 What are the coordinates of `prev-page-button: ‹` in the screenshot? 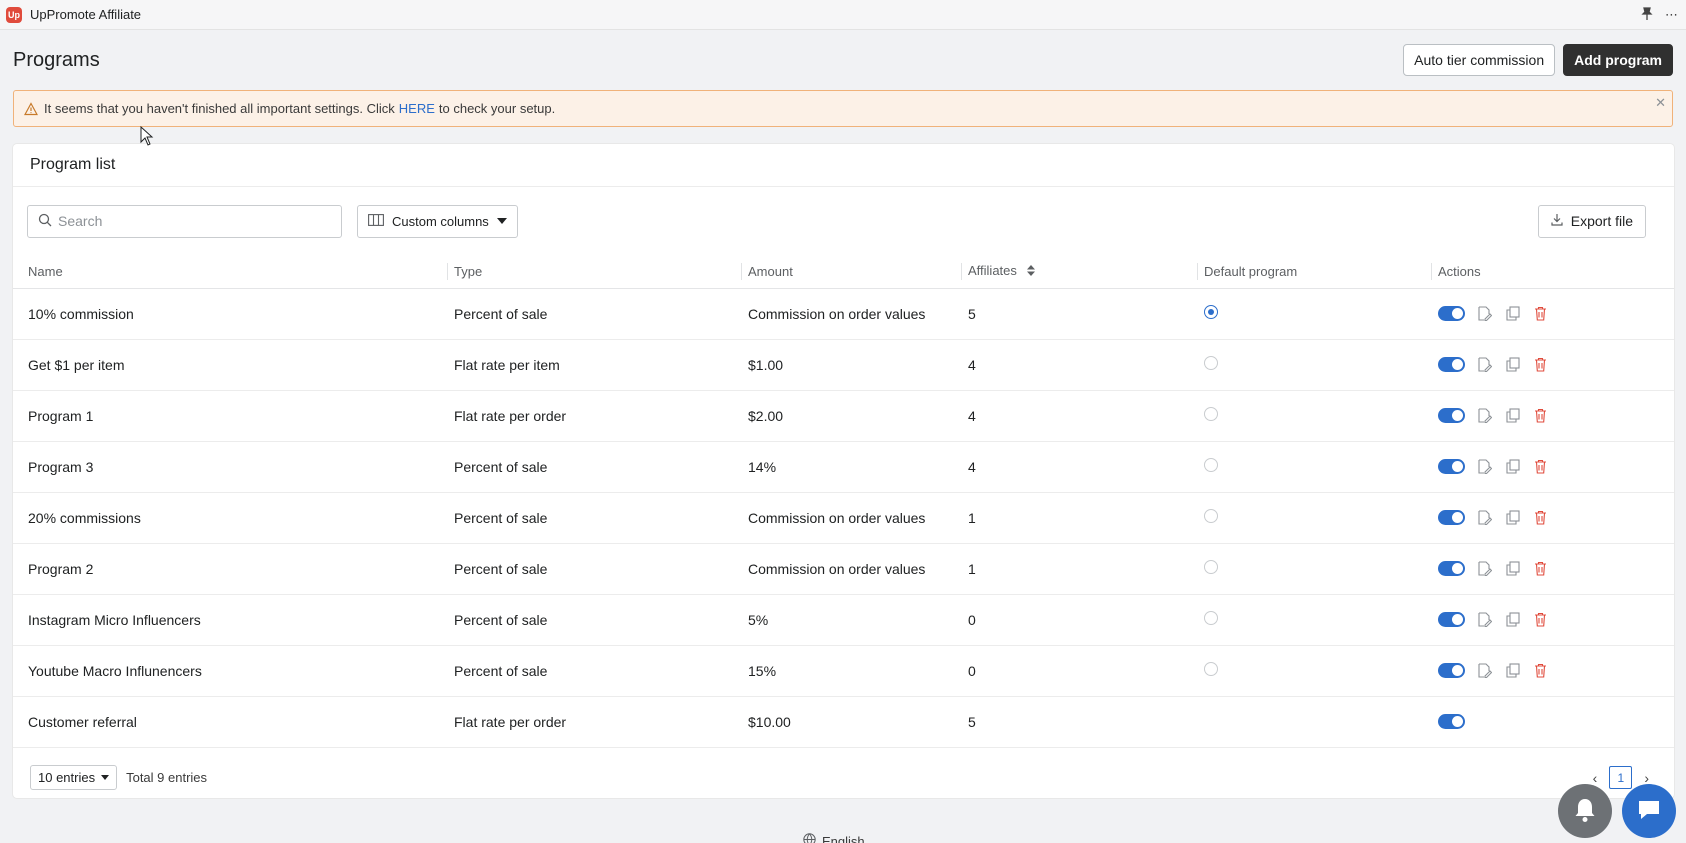 It's located at (1595, 778).